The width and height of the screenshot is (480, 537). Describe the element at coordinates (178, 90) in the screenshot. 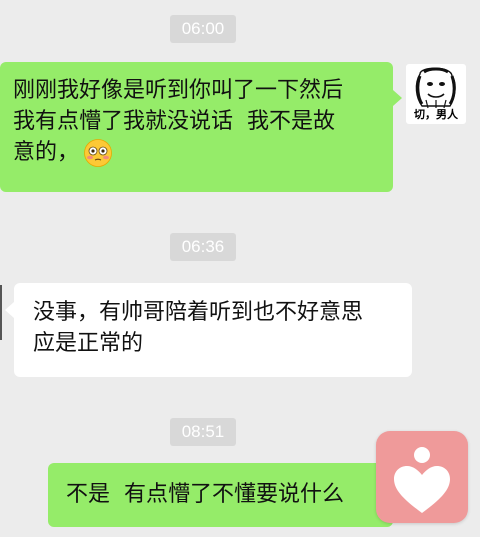

I see `message-line: 刚刚我好像是听到你叫了一下然后` at that location.